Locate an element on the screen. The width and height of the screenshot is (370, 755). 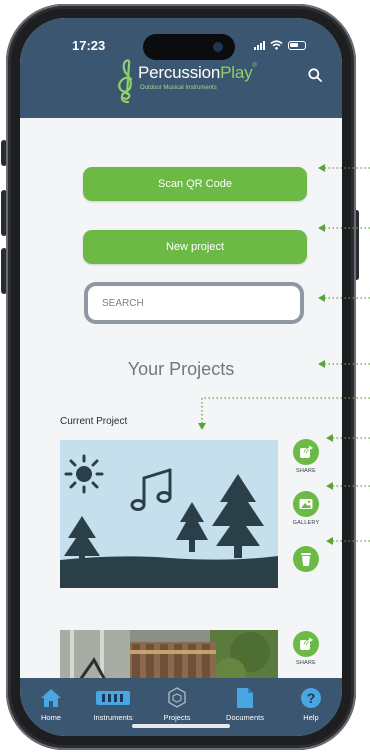
logo-word-percussion: Percussion is located at coordinates (179, 72).